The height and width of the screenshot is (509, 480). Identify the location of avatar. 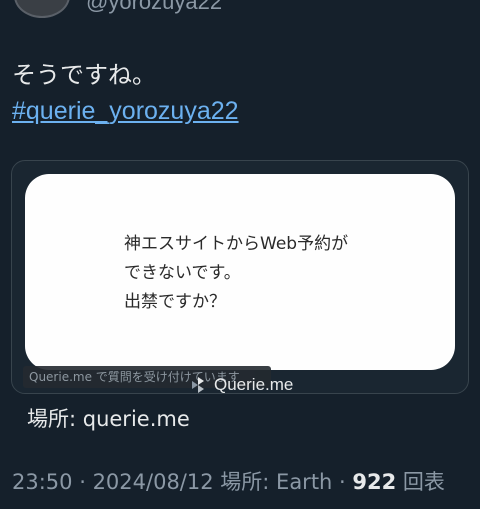
(42, 9).